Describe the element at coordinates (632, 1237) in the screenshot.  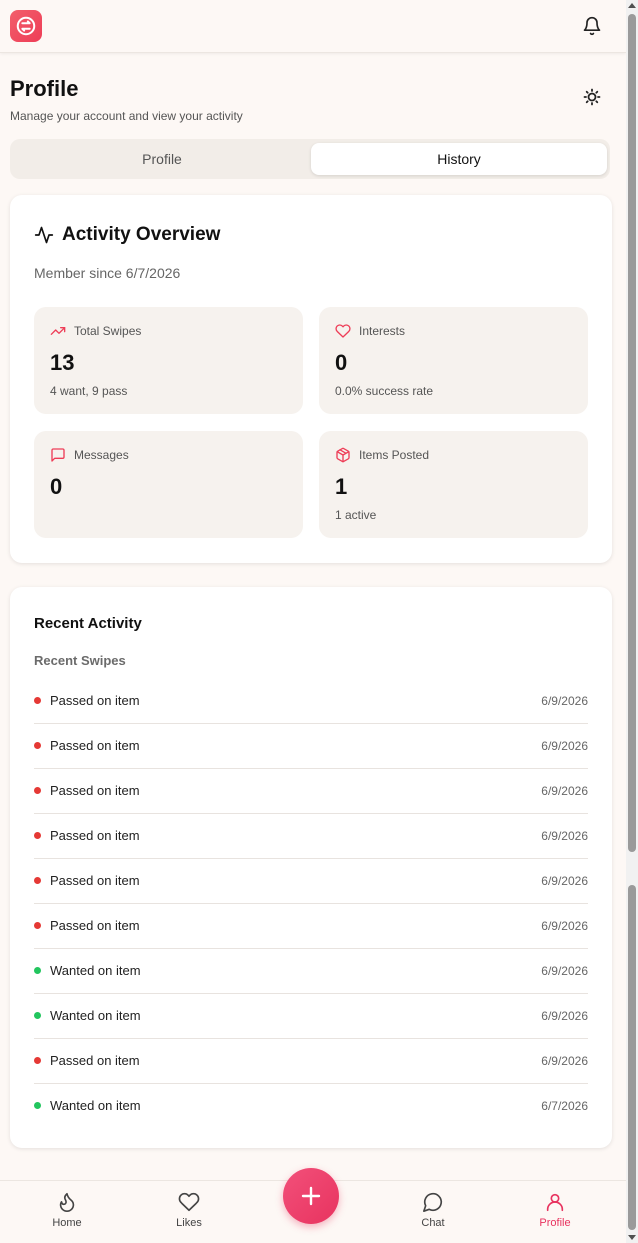
I see `scroll-down-icon` at that location.